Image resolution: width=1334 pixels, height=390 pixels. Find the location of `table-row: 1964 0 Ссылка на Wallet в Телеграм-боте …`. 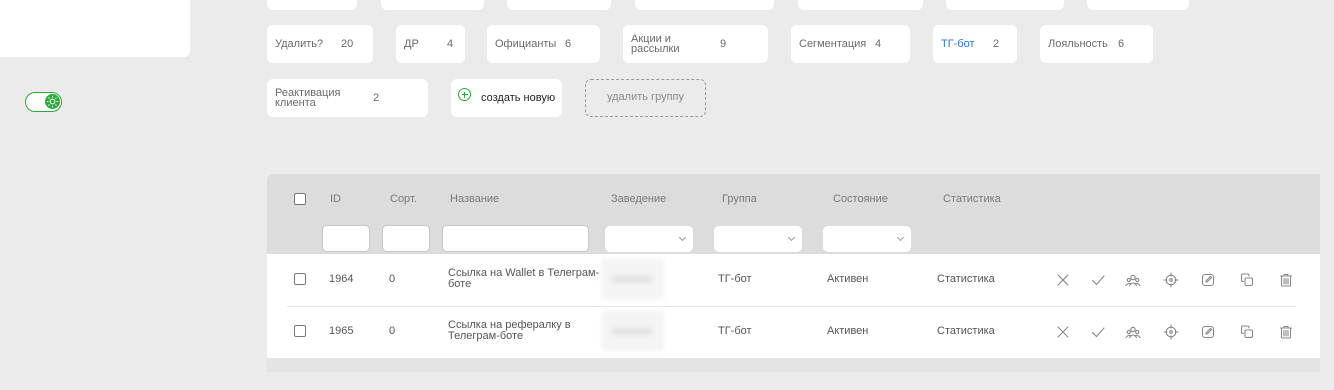

table-row: 1964 0 Ссылка на Wallet в Телеграм-боте … is located at coordinates (793, 280).